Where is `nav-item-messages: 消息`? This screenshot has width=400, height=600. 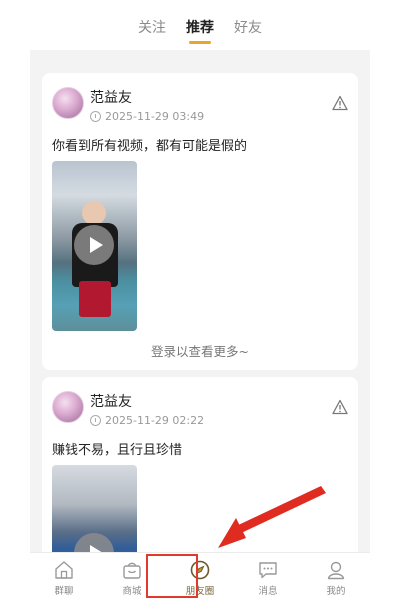
nav-item-messages: 消息 is located at coordinates (268, 576).